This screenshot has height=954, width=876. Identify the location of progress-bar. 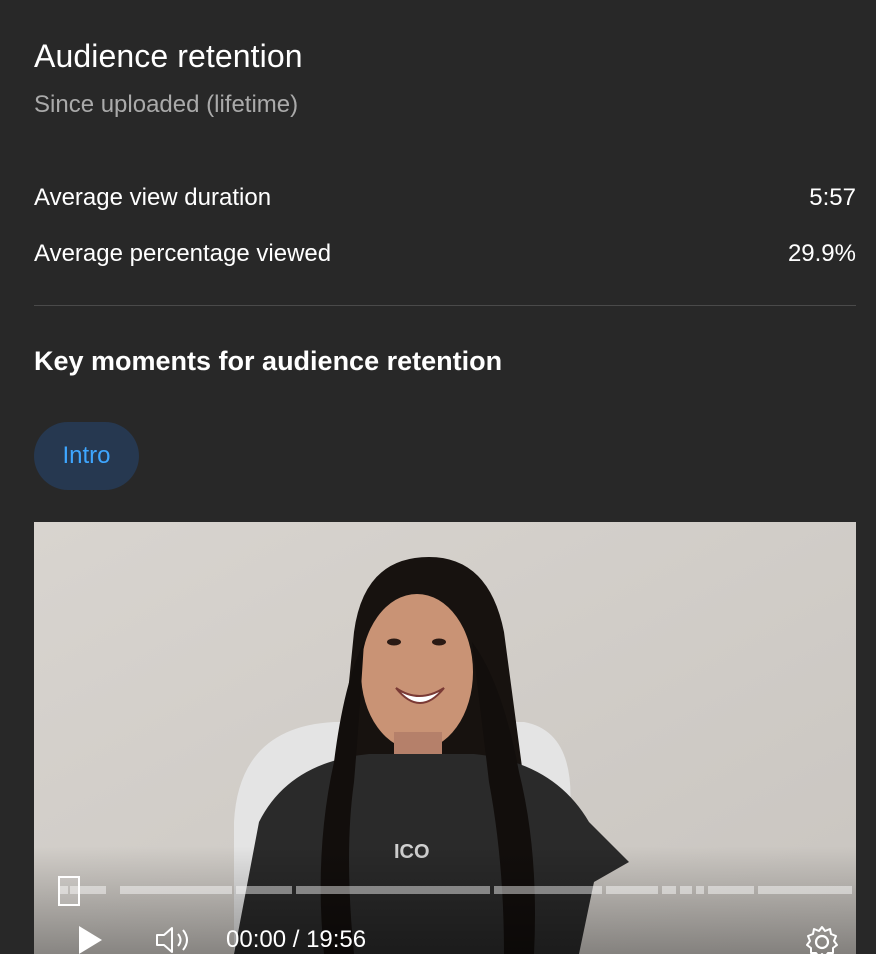
(455, 890).